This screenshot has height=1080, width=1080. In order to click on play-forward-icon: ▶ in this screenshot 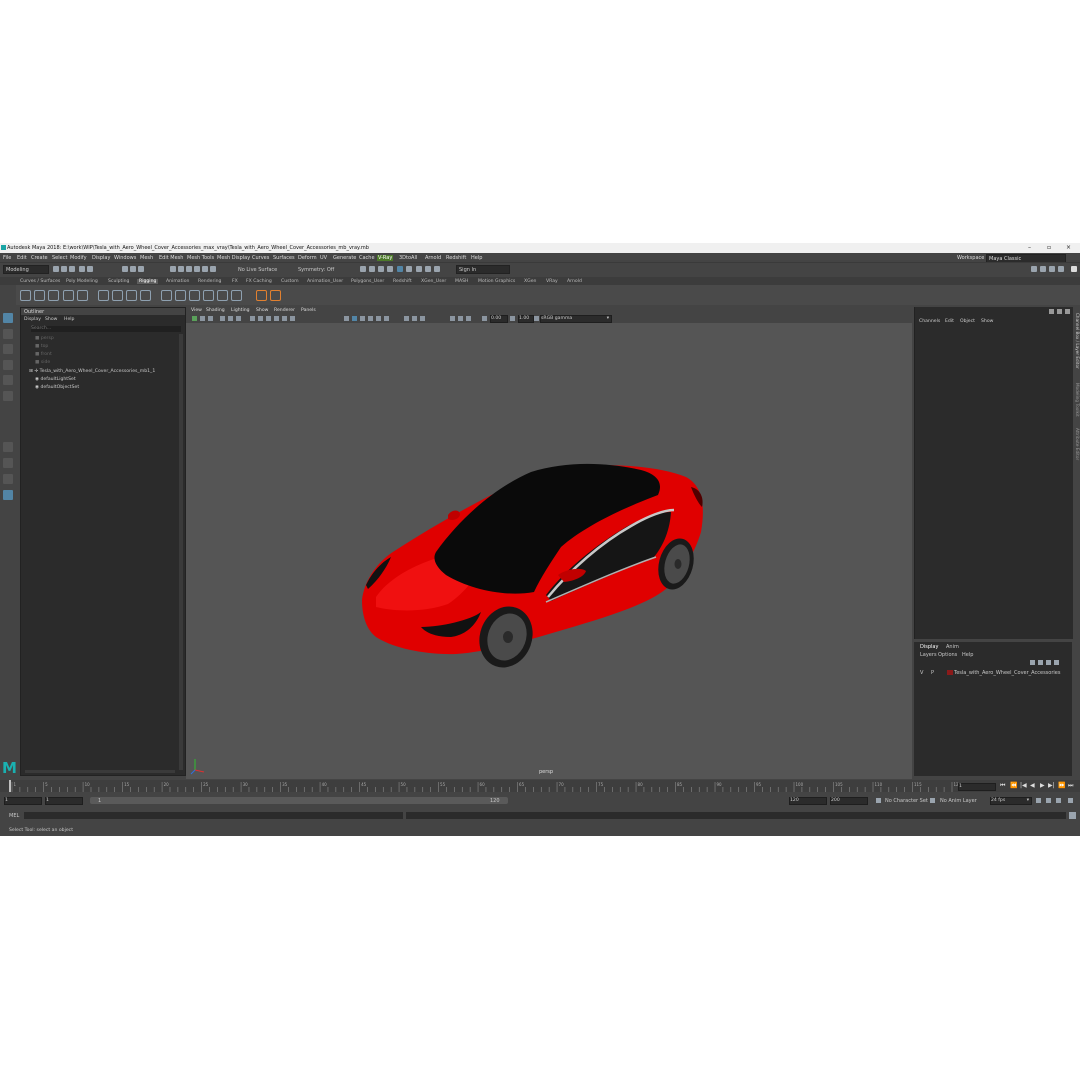, I will do `click(1042, 785)`.